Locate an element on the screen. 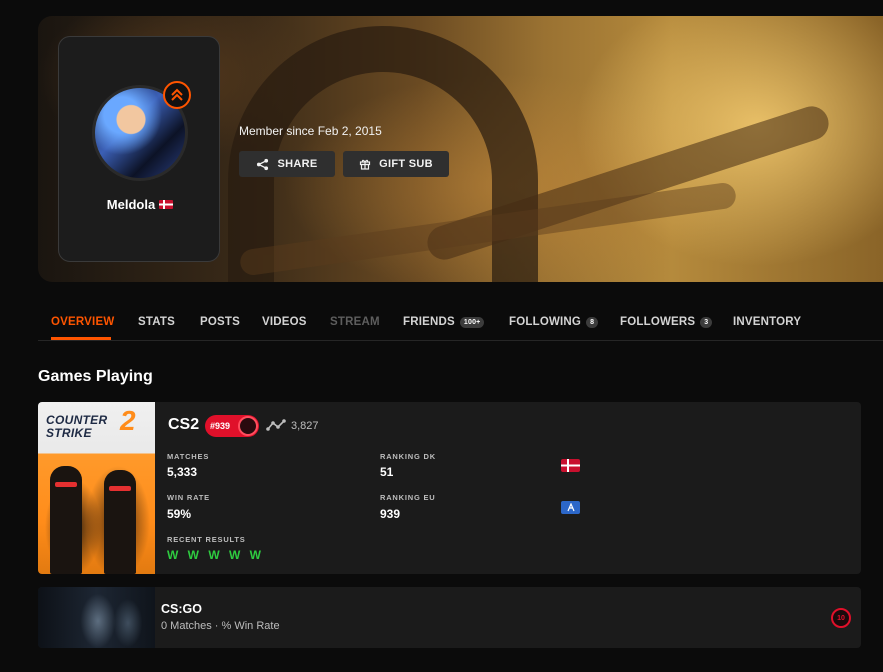  tab-label: POSTS is located at coordinates (220, 322).